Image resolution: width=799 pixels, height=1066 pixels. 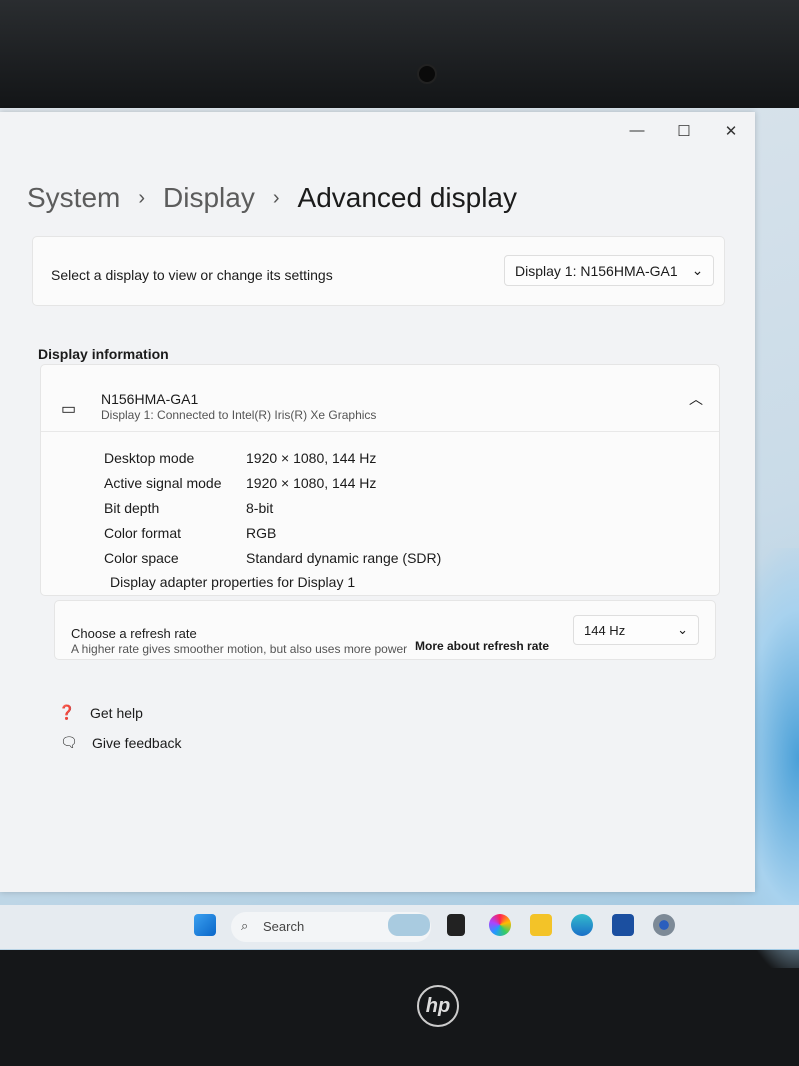 I want to click on info-row: Color space Standard dynamic range (SDR), so click(x=273, y=558).